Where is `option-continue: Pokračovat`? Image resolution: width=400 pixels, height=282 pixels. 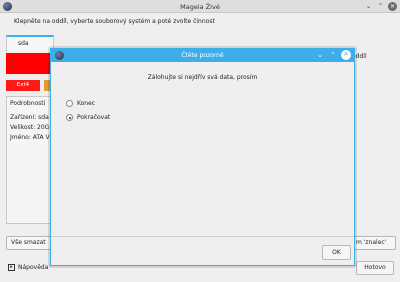
option-continue: Pokračovat is located at coordinates (88, 117).